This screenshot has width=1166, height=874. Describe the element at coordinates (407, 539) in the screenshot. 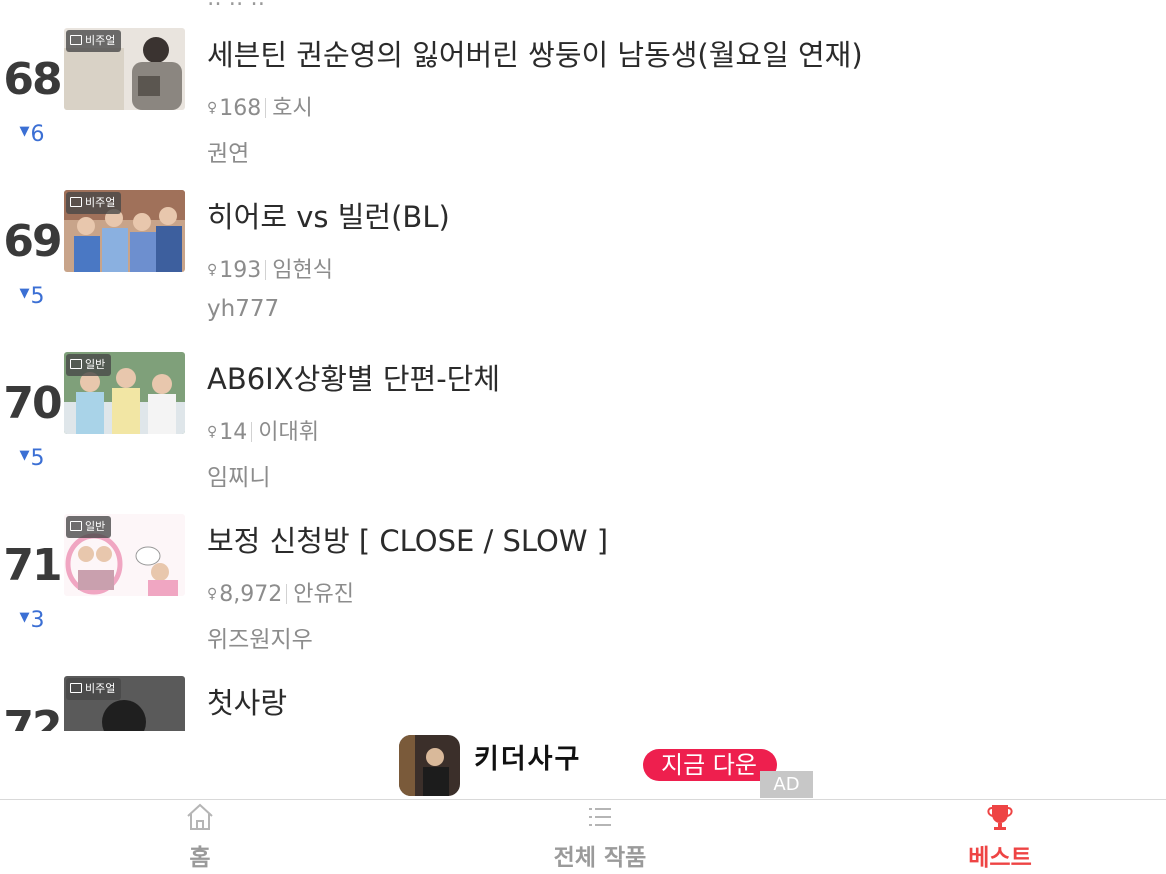

I see `story-title: 보정 신청방 [ CLOSE / SLOW ]` at that location.